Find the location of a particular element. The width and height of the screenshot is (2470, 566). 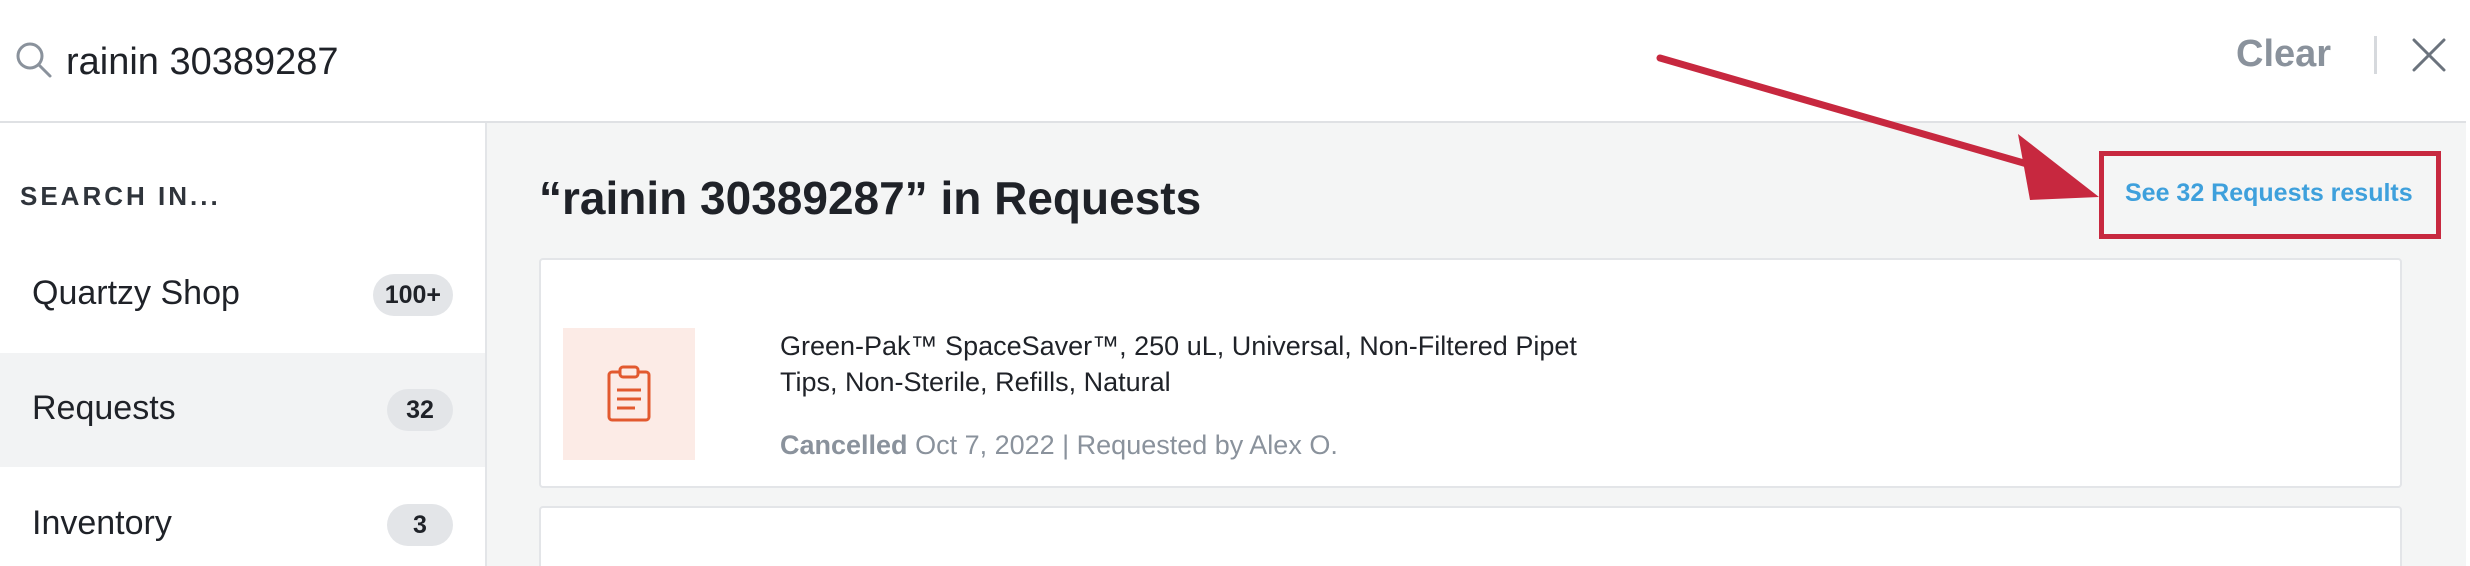

result-thumbnail is located at coordinates (629, 394).